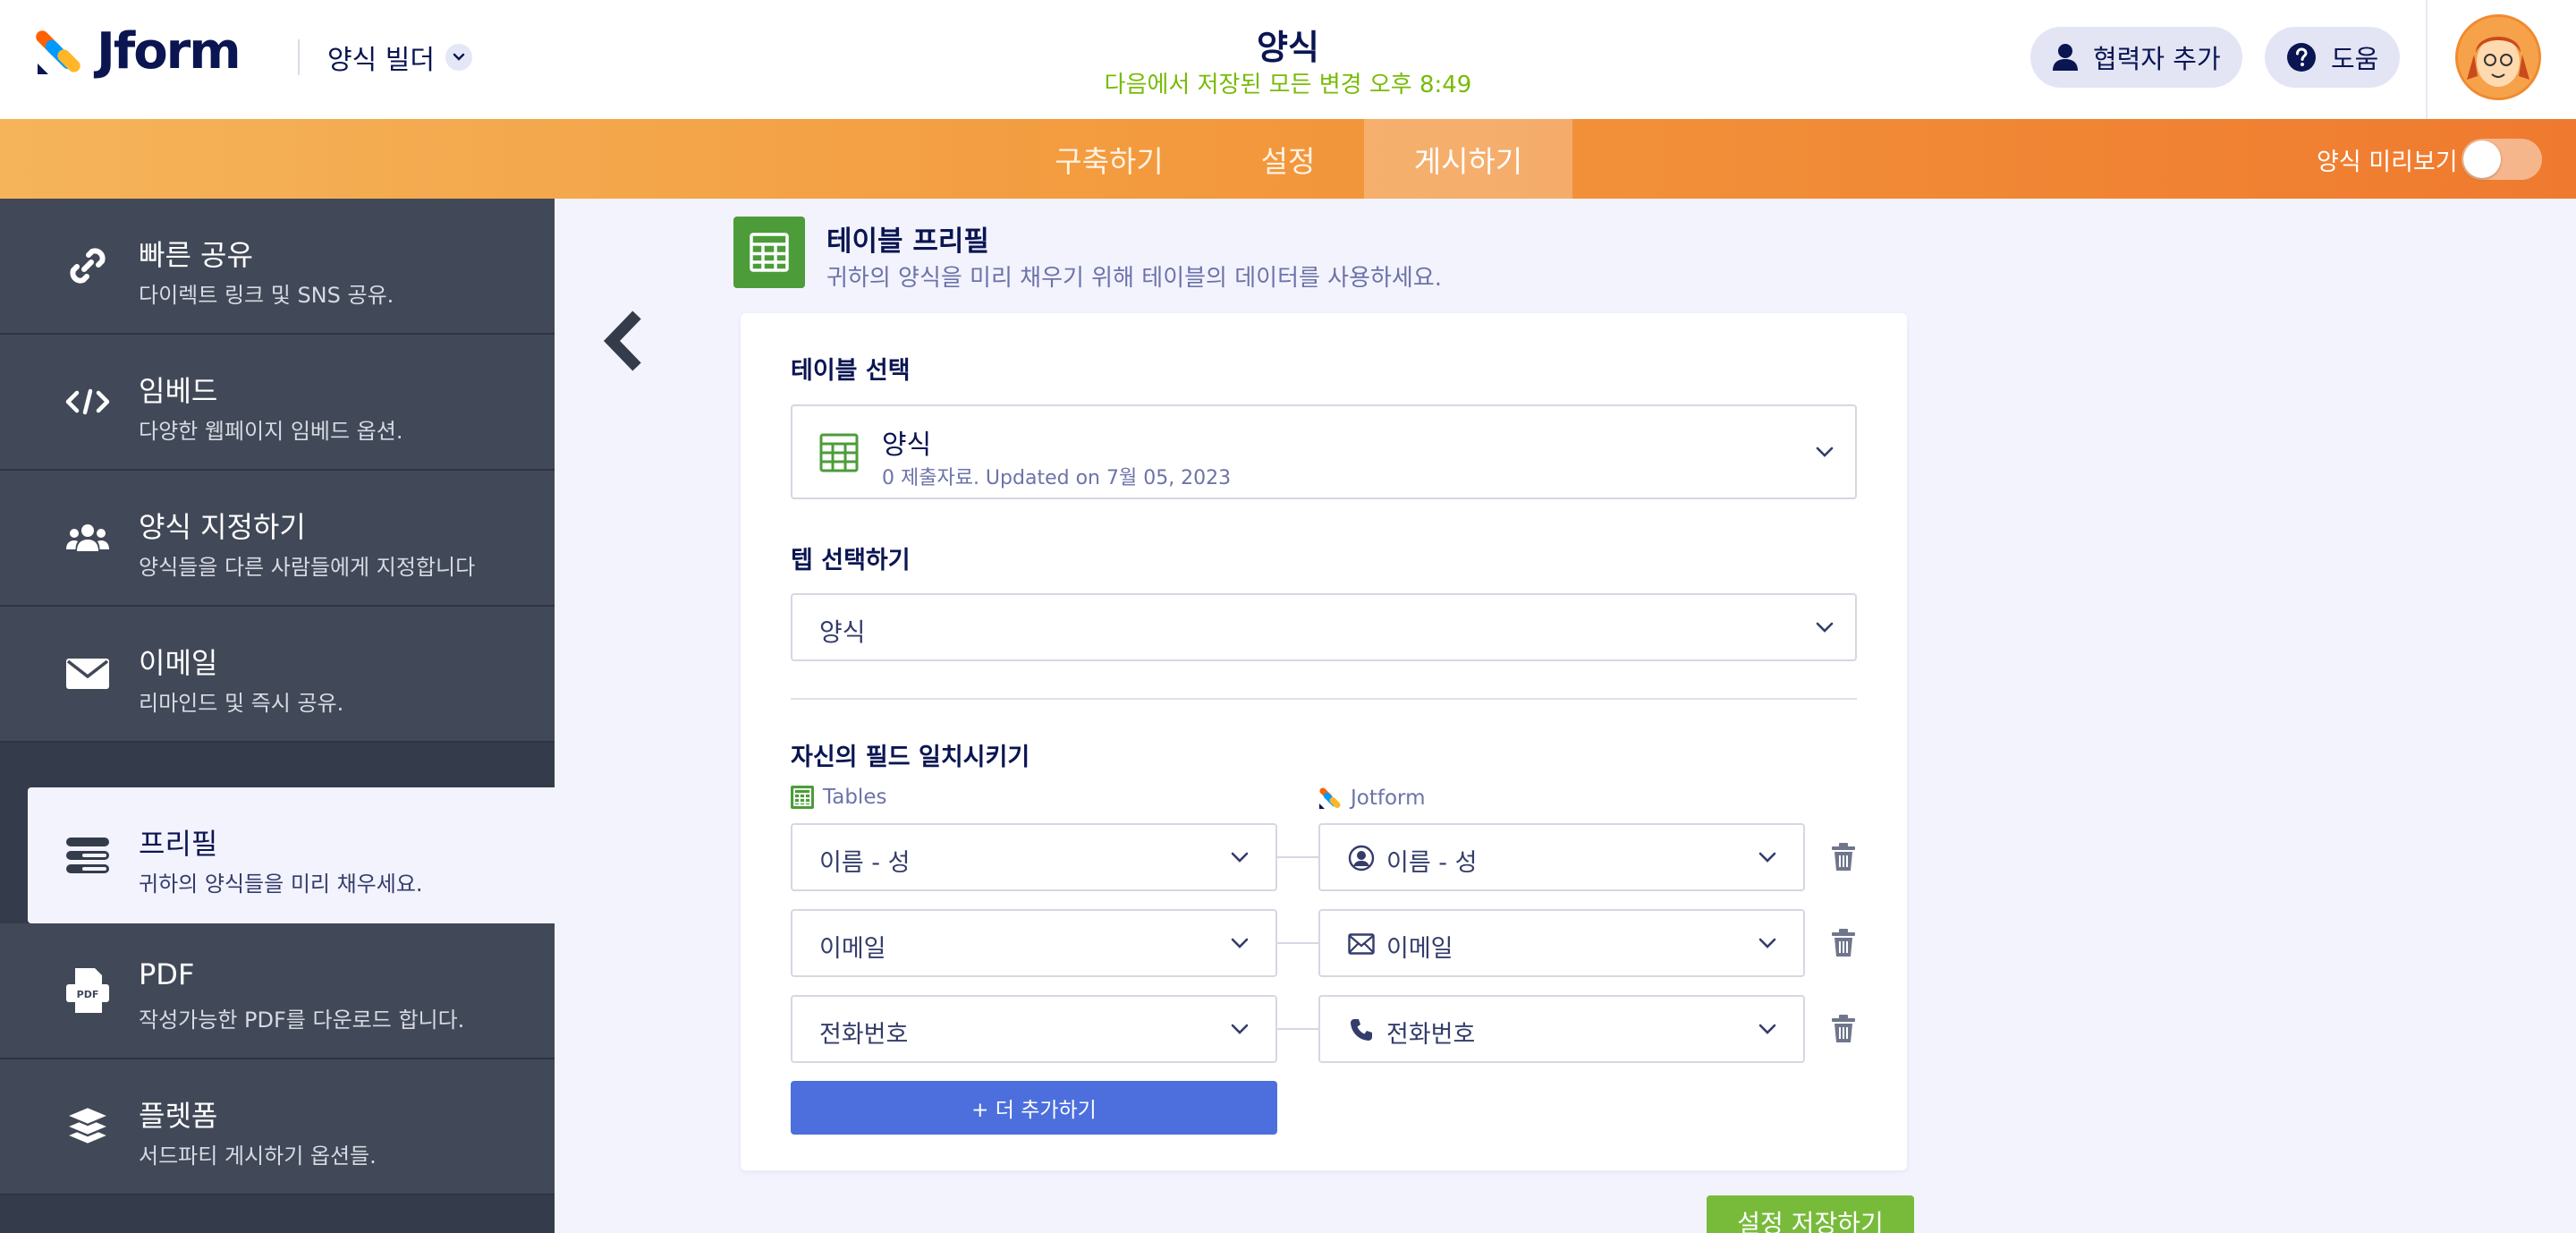 This screenshot has height=1233, width=2576. Describe the element at coordinates (169, 51) in the screenshot. I see `brand-name: Jform` at that location.